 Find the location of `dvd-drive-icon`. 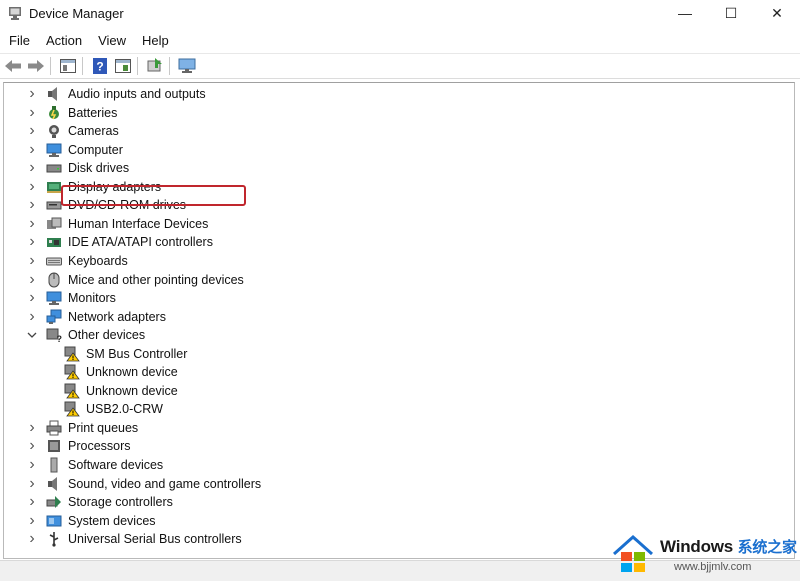

dvd-drive-icon is located at coordinates (54, 205).